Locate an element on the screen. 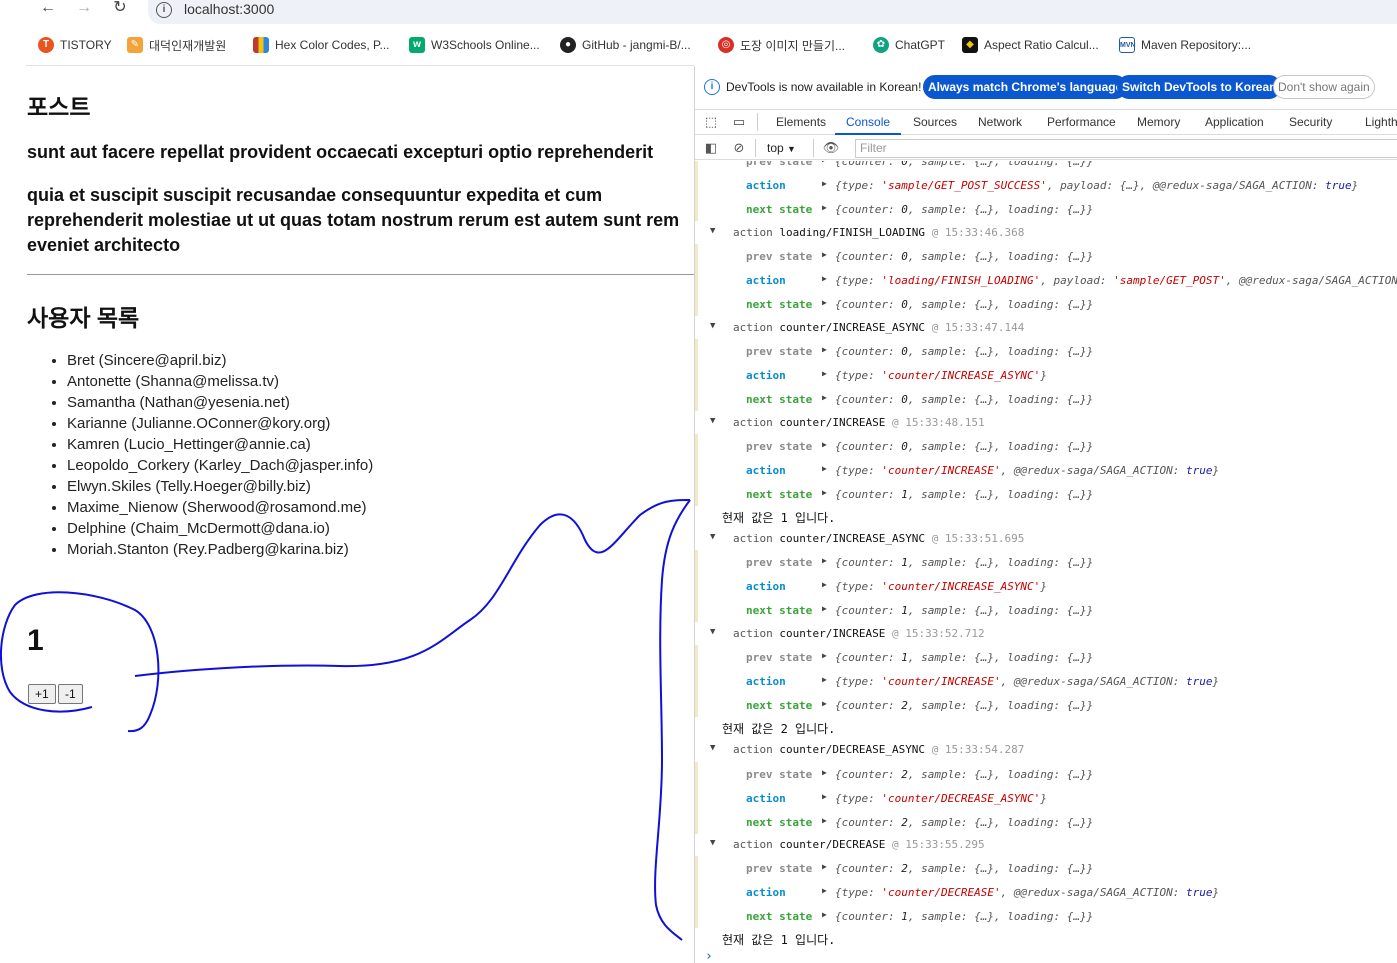  tab-console: Console is located at coordinates (868, 122).